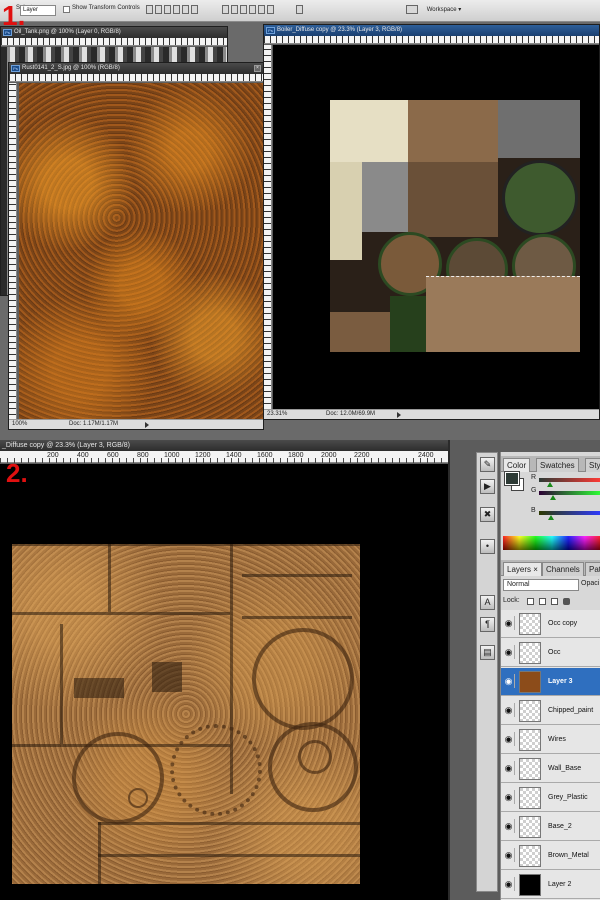 The image size is (600, 900). I want to click on tab-color: Color, so click(517, 465).